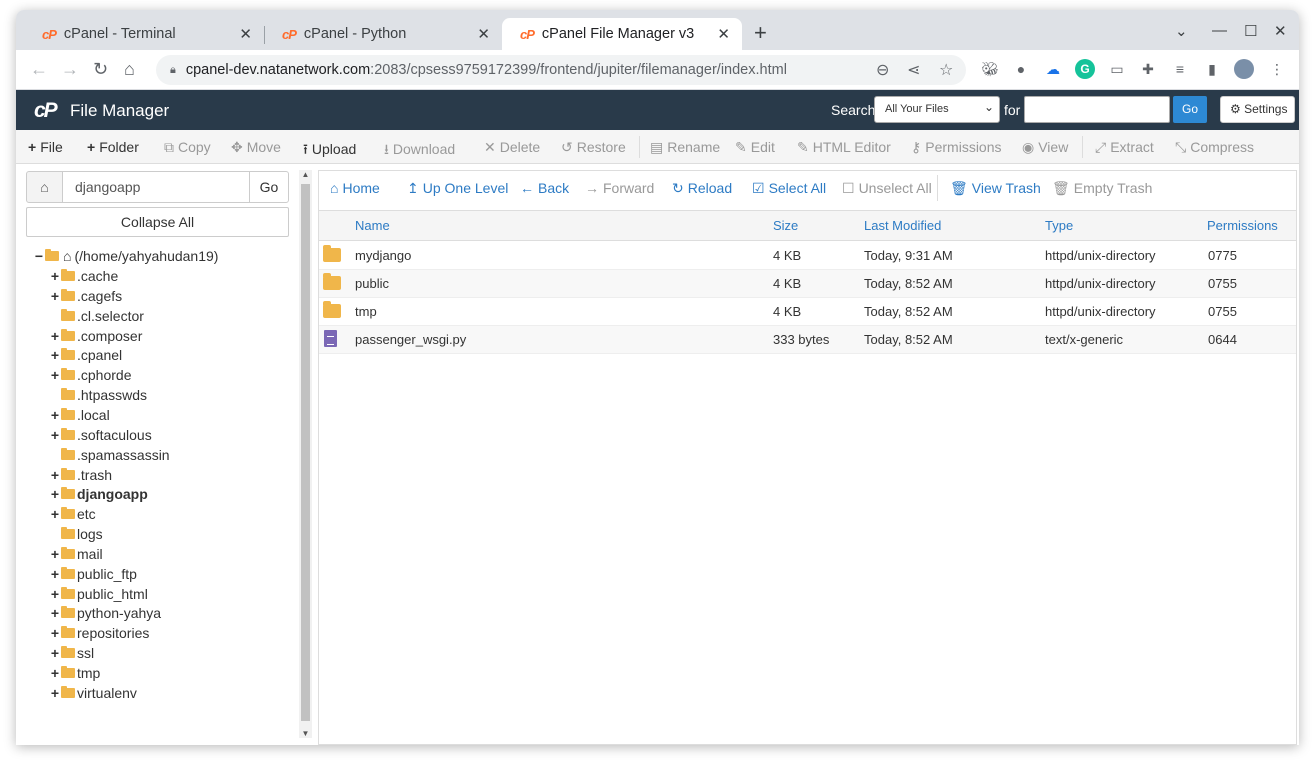 This screenshot has width=1315, height=778. What do you see at coordinates (44, 187) in the screenshot?
I see `home-directory-button: ⌂` at bounding box center [44, 187].